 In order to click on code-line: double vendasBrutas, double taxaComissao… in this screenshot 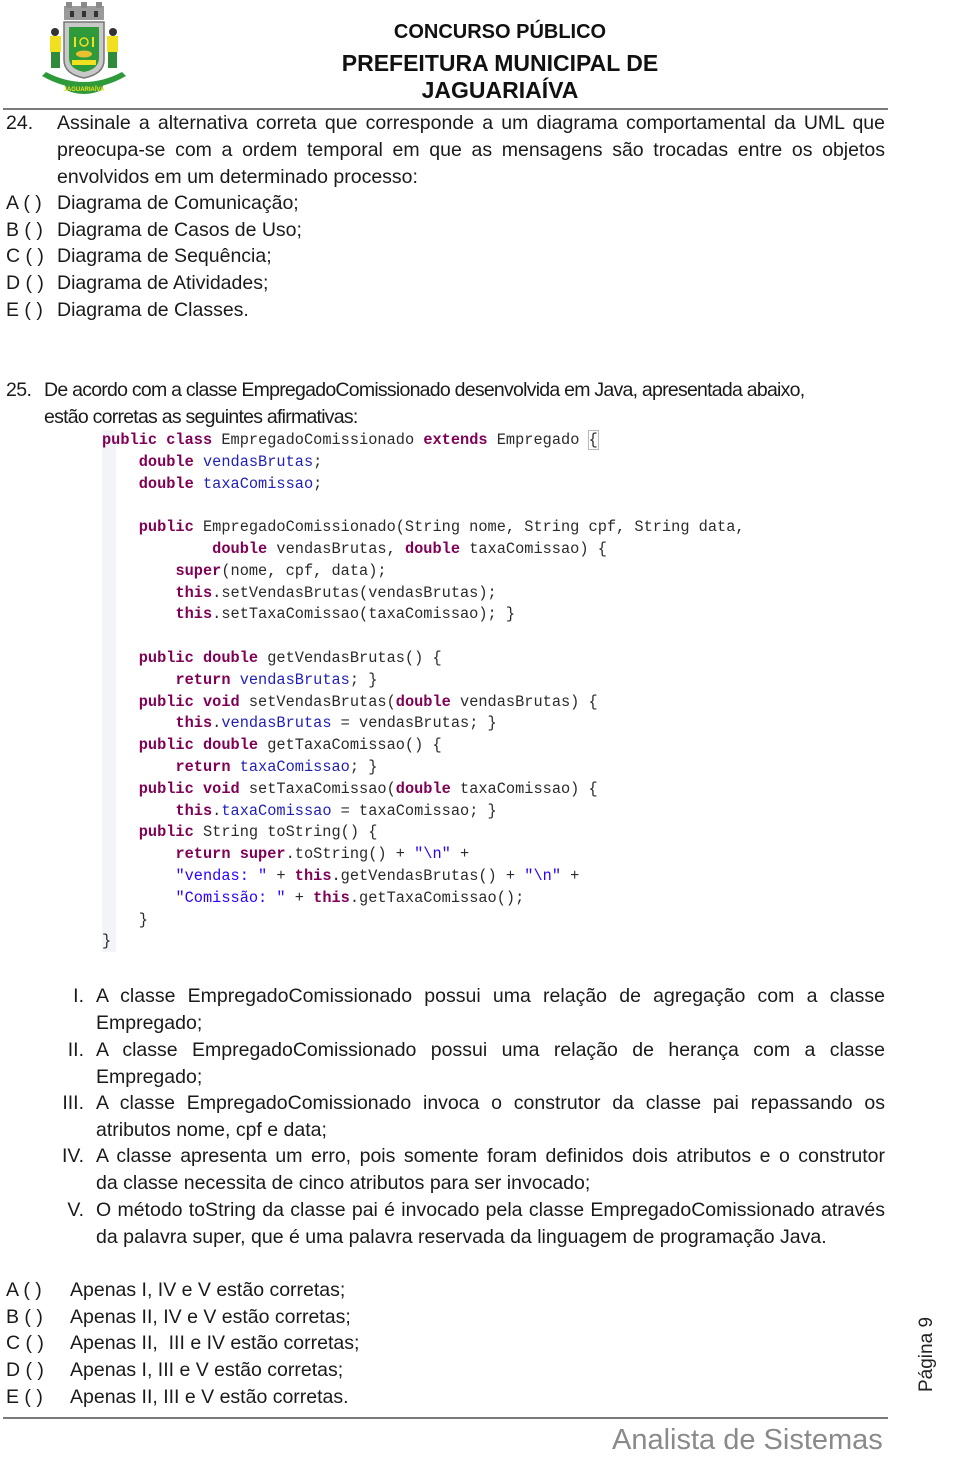, I will do `click(409, 548)`.